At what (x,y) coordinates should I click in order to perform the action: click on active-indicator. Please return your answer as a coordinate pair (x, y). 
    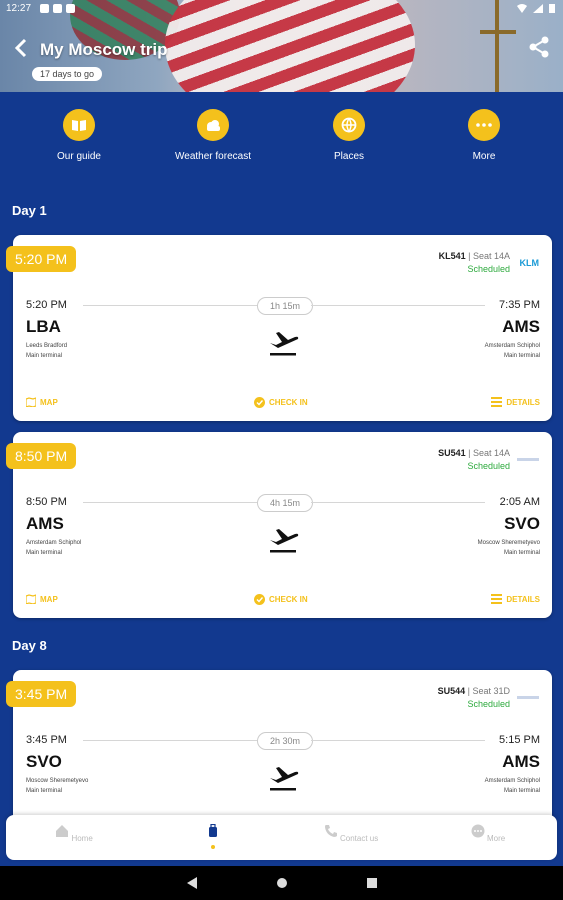
    Looking at the image, I should click on (213, 847).